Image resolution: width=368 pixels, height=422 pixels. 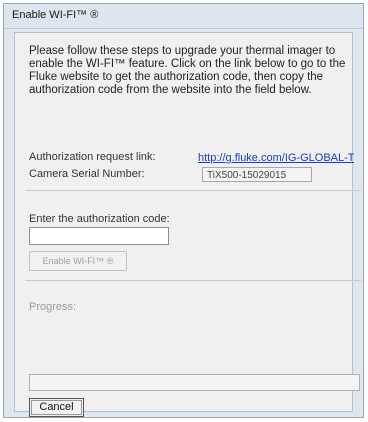 What do you see at coordinates (78, 261) in the screenshot?
I see `enable-wifi-button: Enable WI-FI™ ®` at bounding box center [78, 261].